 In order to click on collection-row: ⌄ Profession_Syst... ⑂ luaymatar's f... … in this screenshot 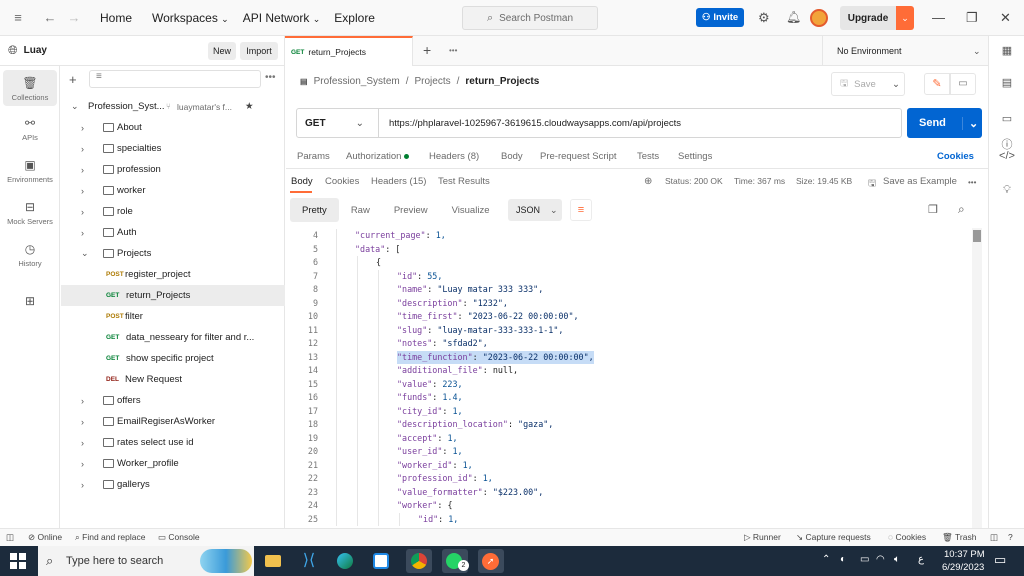, I will do `click(173, 106)`.